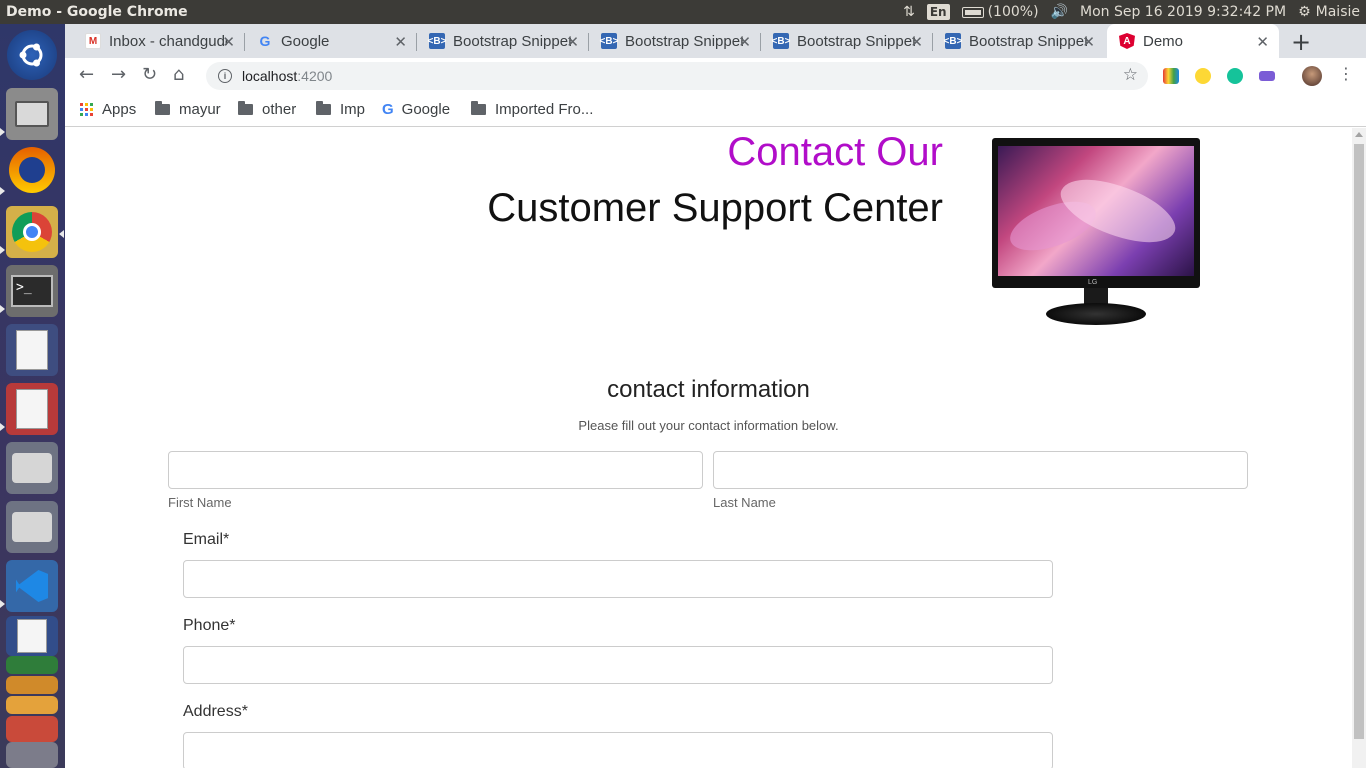 The image size is (1366, 768). I want to click on new-tab-button: +, so click(1301, 42).